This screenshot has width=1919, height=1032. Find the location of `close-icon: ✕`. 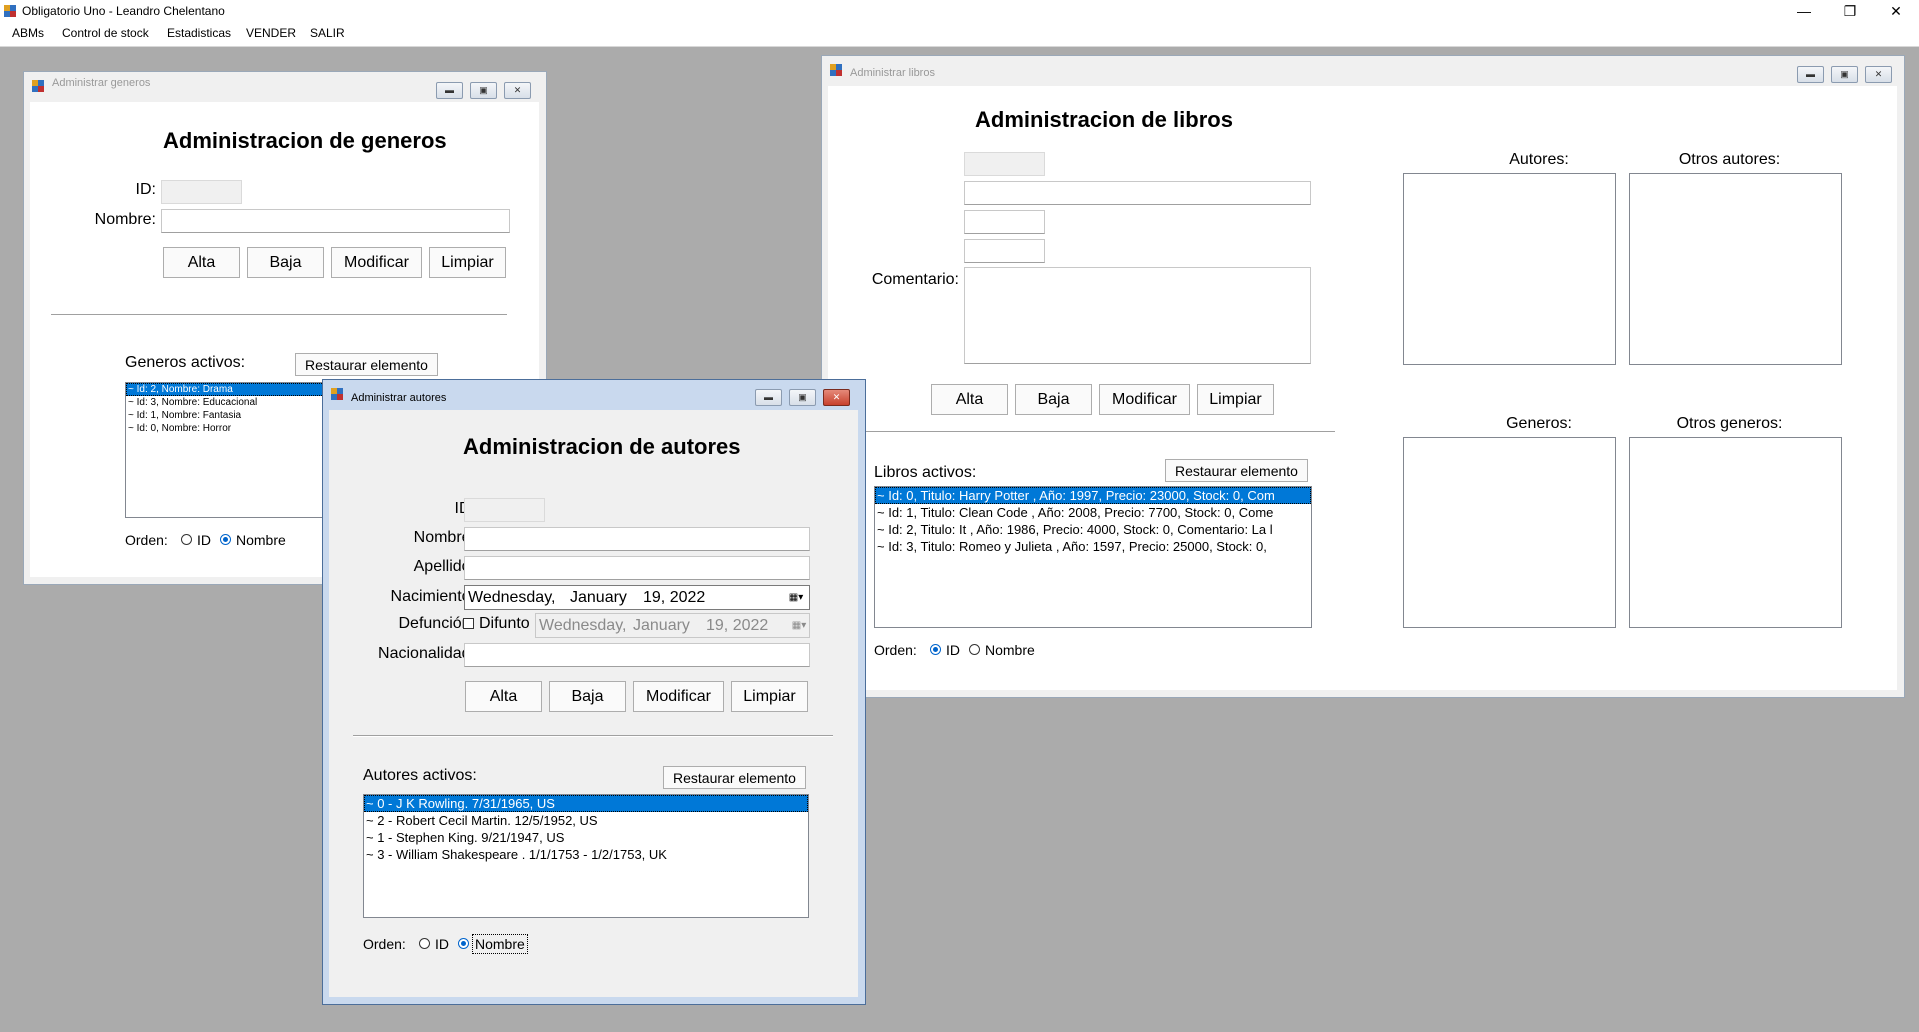

close-icon: ✕ is located at coordinates (1896, 11).